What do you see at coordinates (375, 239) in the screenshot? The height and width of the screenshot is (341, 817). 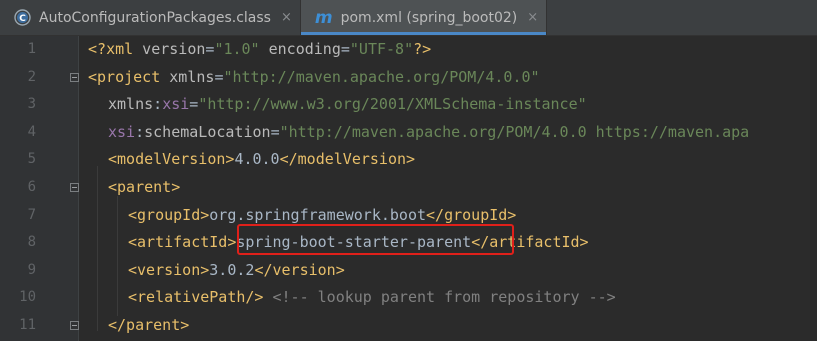 I see `red-highlight-box` at bounding box center [375, 239].